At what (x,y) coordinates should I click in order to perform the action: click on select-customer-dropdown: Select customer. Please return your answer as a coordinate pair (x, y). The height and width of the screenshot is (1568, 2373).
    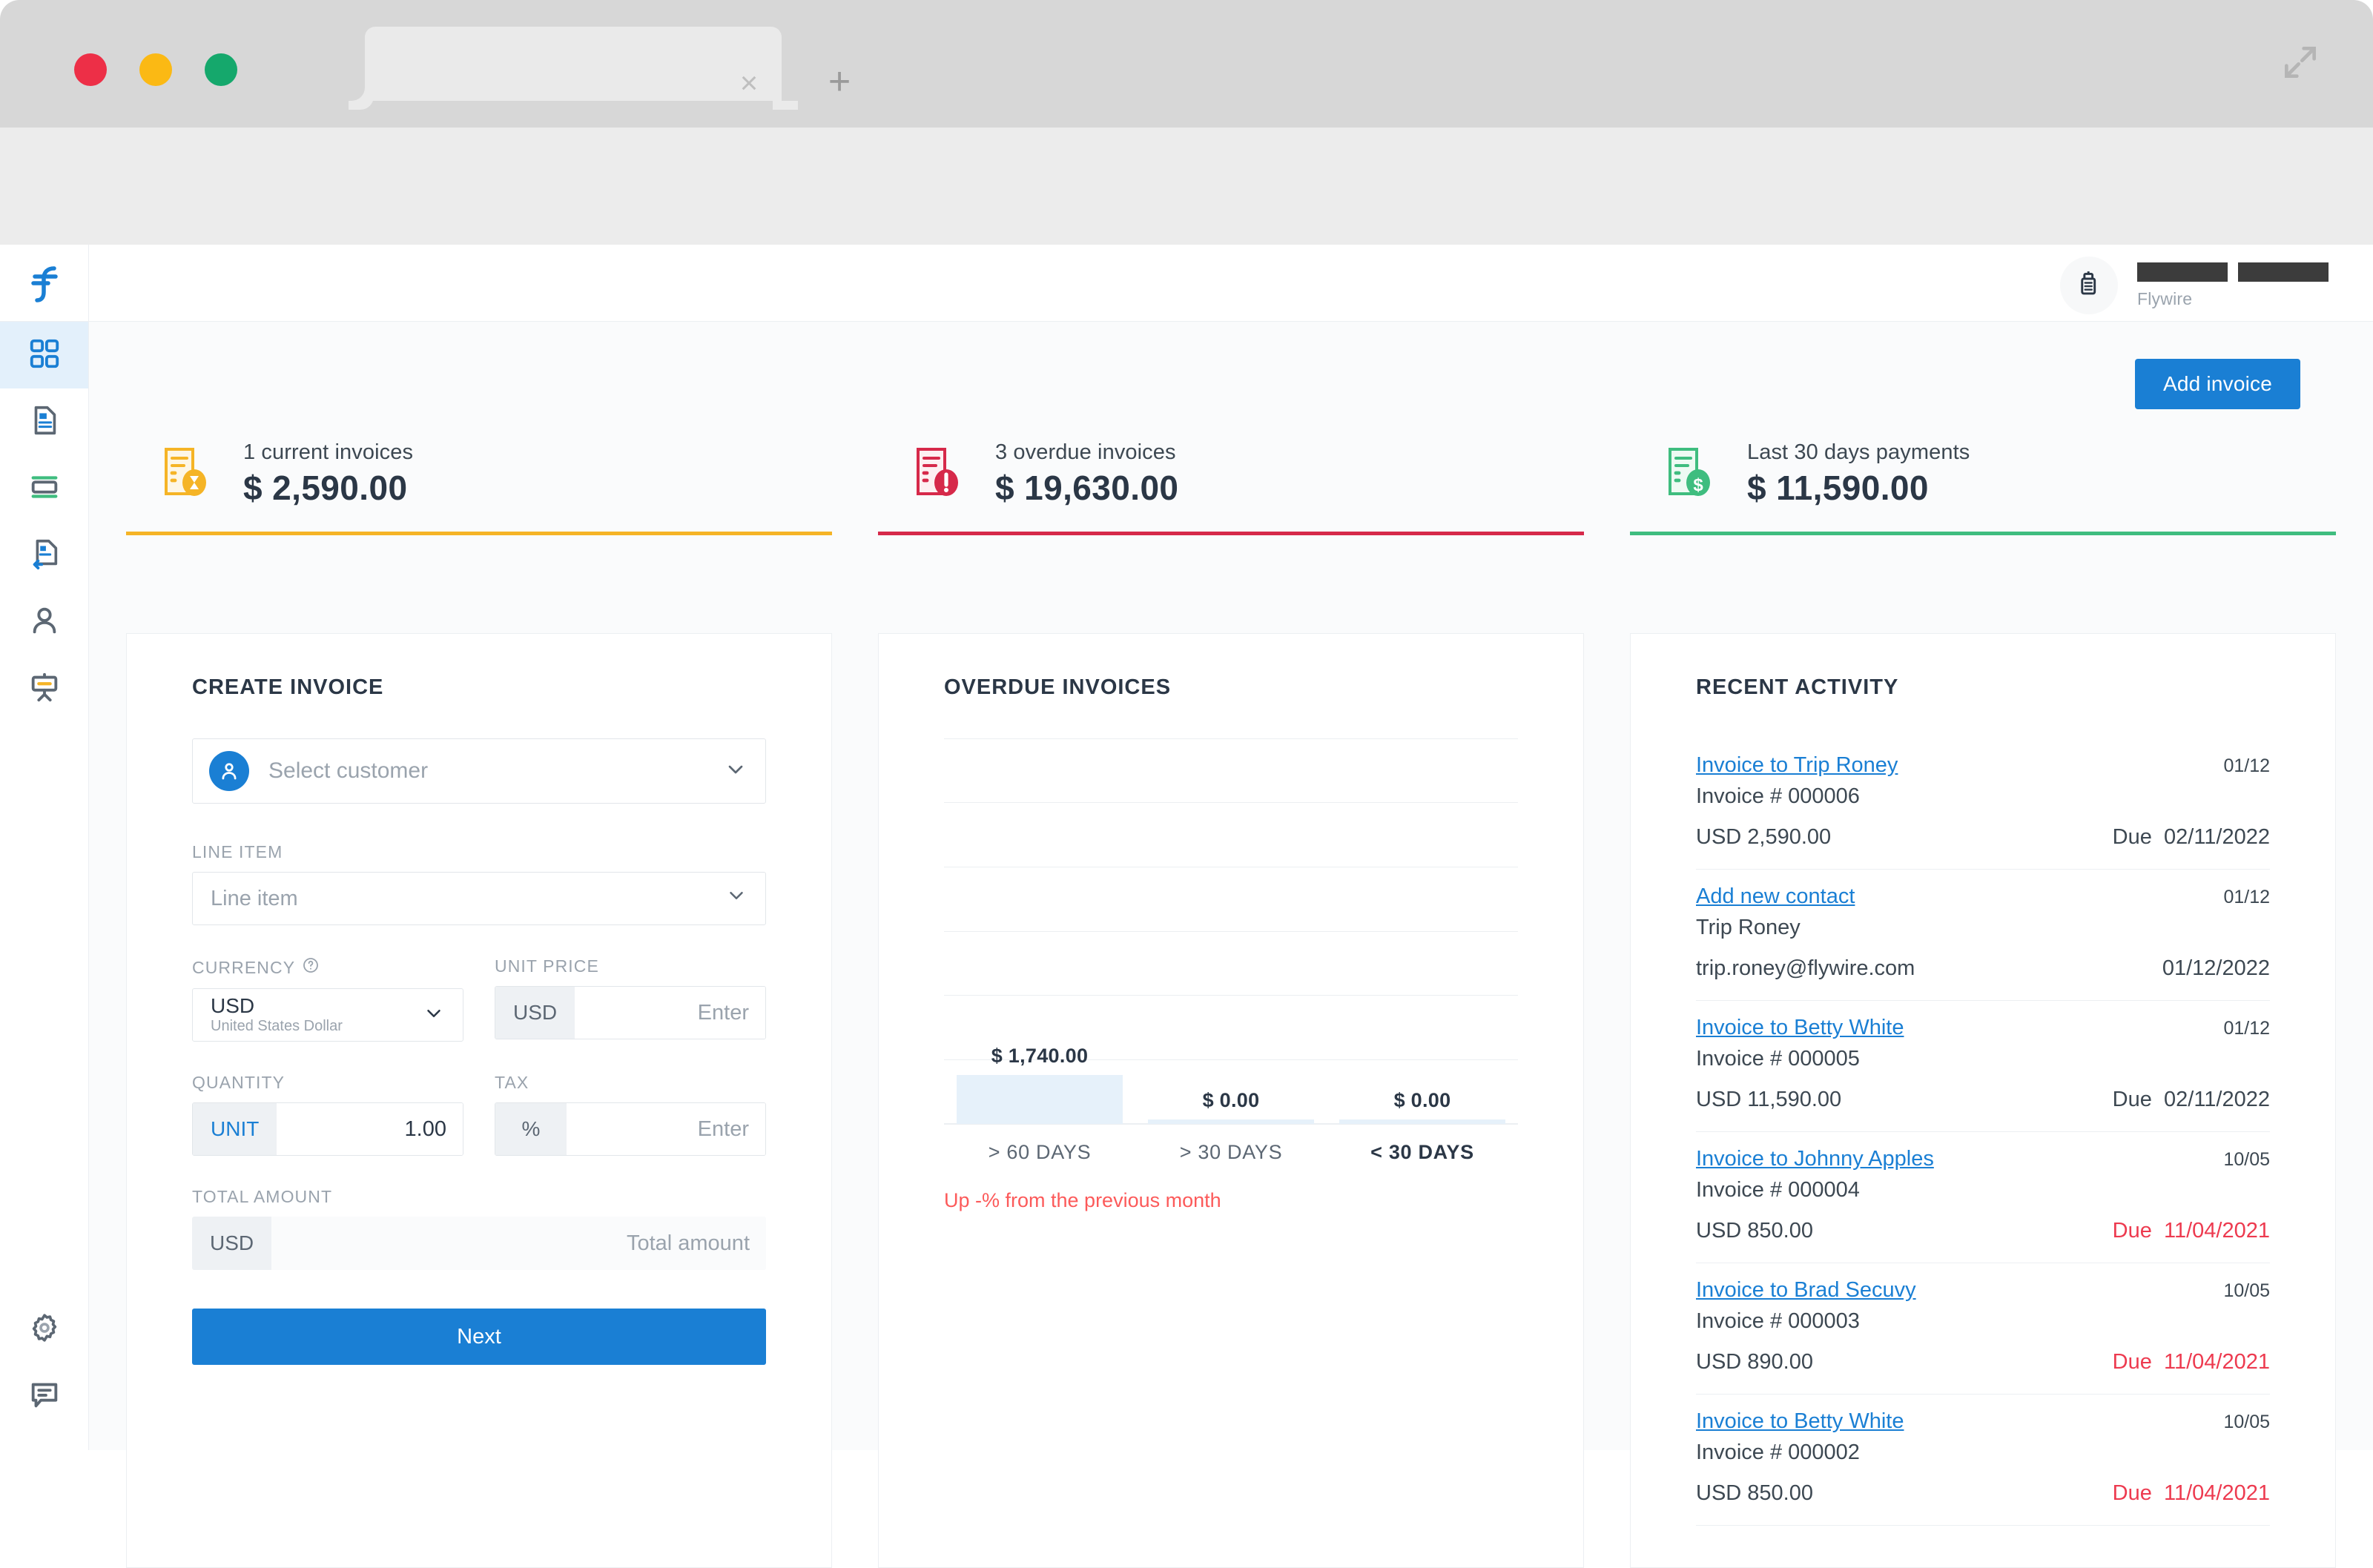
    Looking at the image, I should click on (479, 771).